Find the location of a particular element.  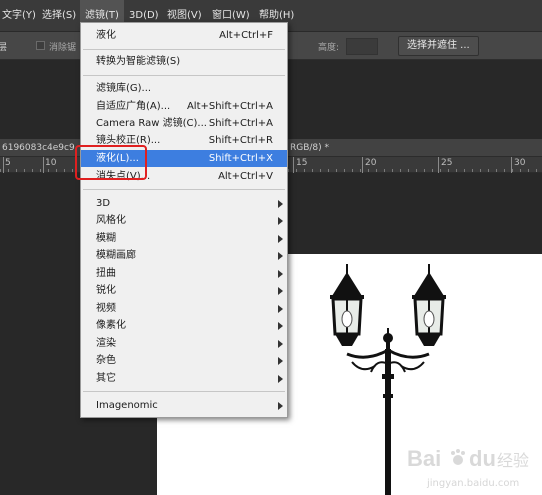

menu-item-render: 渲染 is located at coordinates (184, 343).